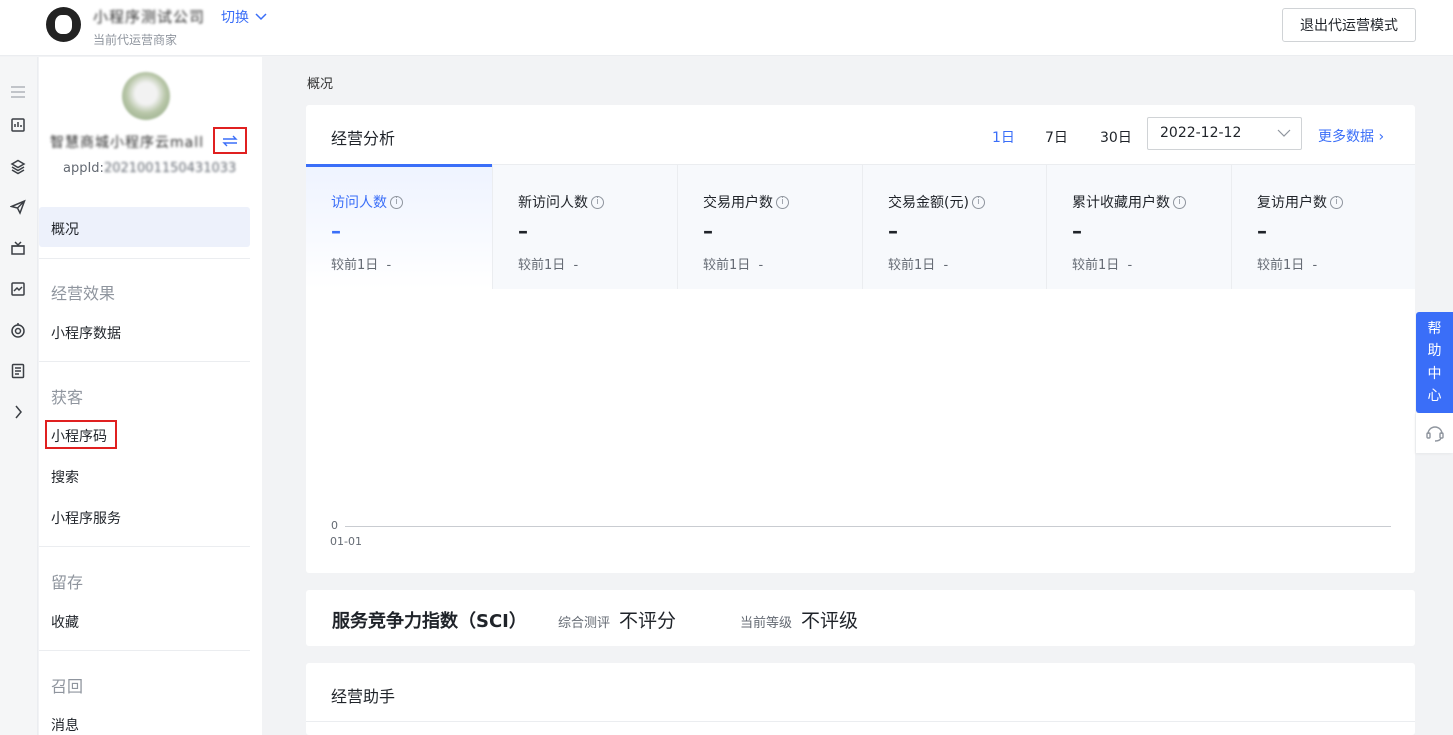 This screenshot has width=1453, height=735. Describe the element at coordinates (81, 434) in the screenshot. I see `highlight-box` at that location.